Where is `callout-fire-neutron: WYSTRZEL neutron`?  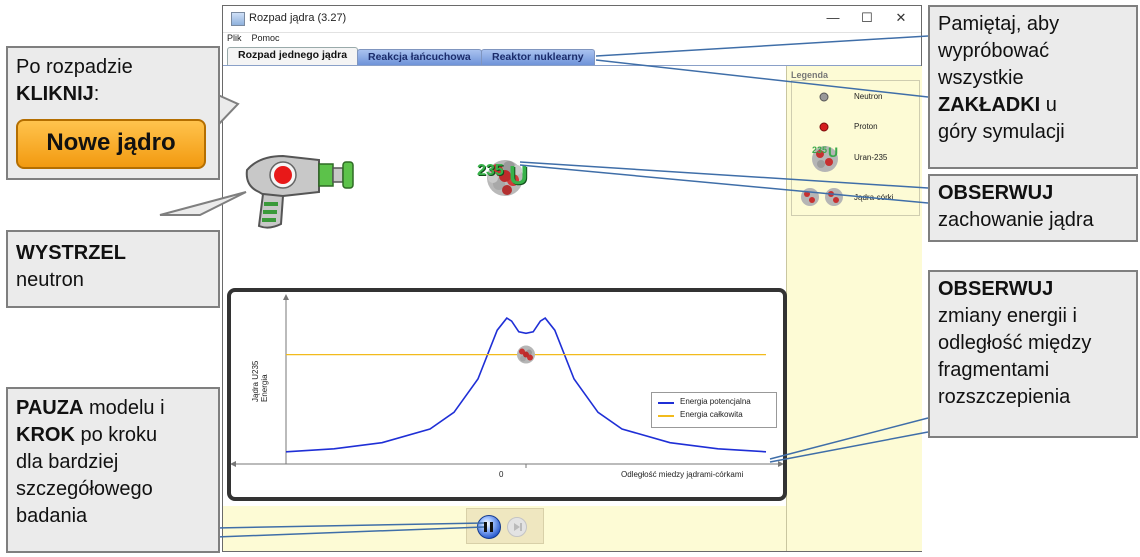
callout-fire-neutron: WYSTRZEL neutron is located at coordinates (113, 269).